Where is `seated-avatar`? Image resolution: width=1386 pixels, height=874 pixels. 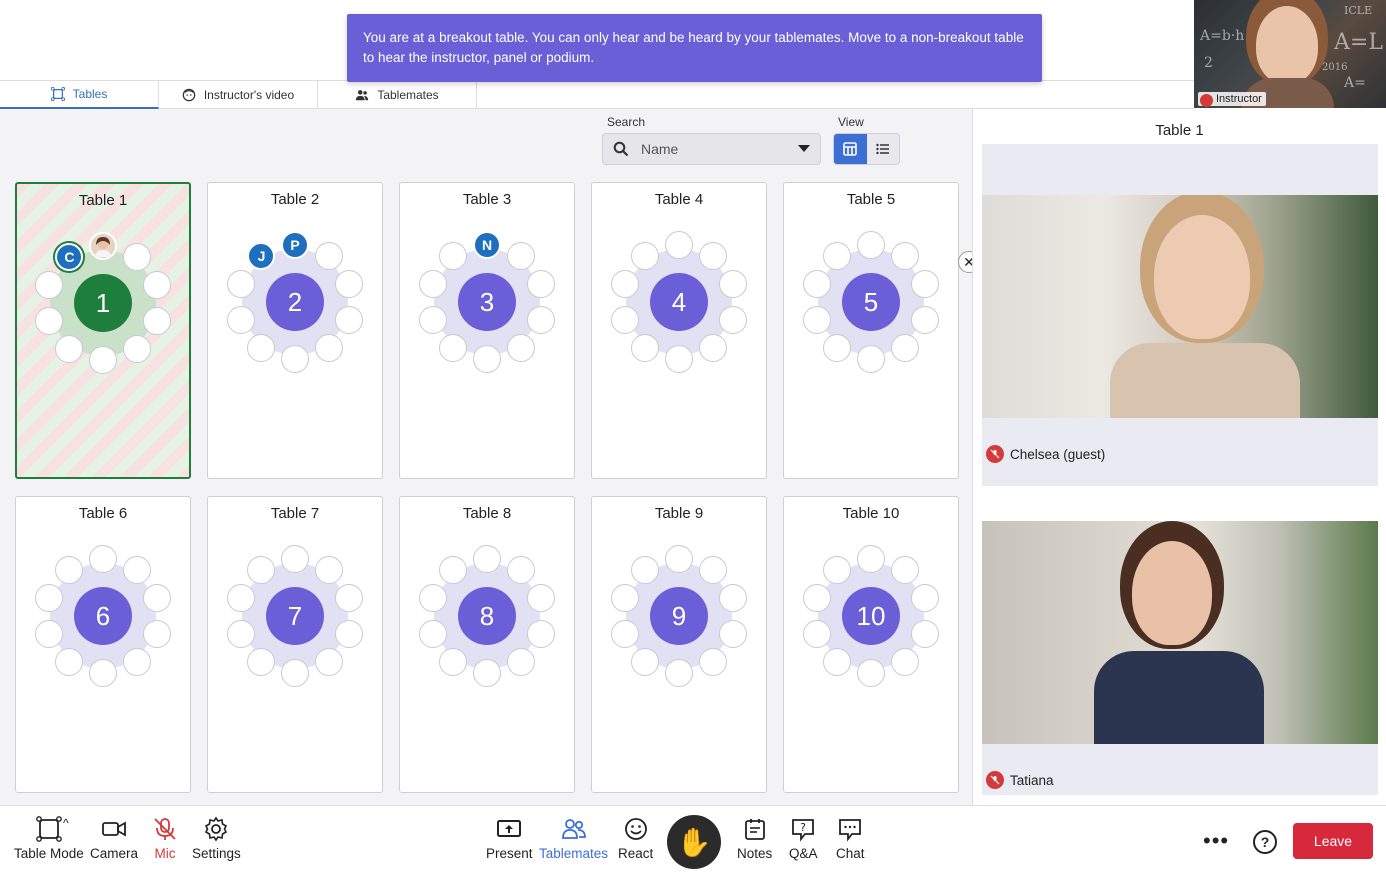
seated-avatar is located at coordinates (103, 246).